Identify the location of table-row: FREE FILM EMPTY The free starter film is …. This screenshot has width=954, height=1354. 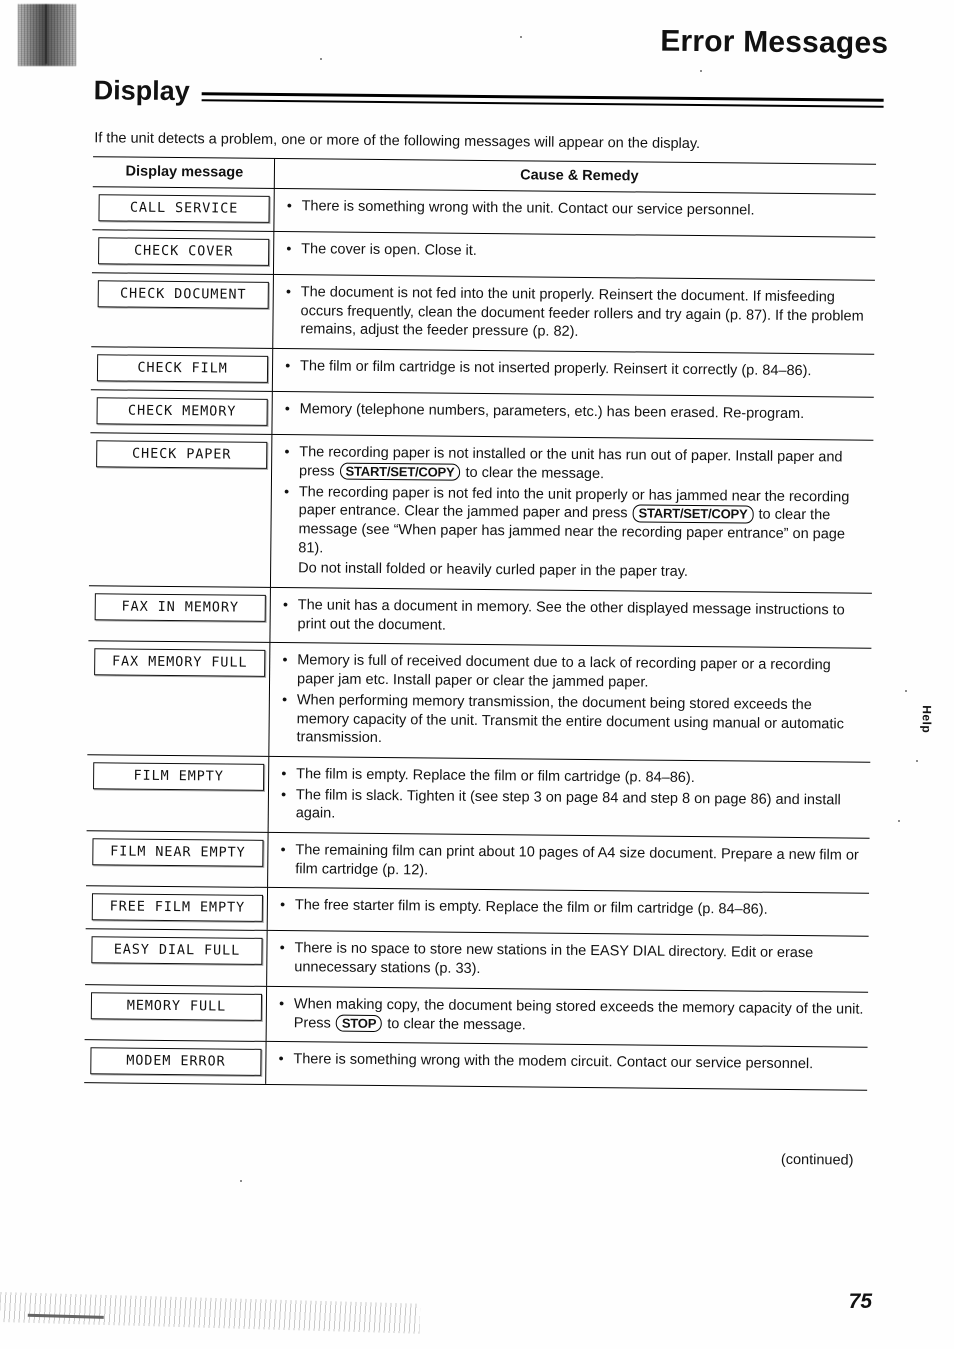
(477, 912).